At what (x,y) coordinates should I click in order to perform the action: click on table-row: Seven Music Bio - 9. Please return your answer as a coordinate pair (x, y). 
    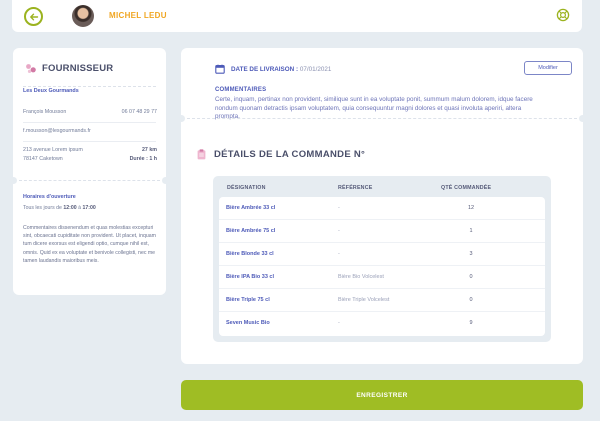
    Looking at the image, I should click on (382, 323).